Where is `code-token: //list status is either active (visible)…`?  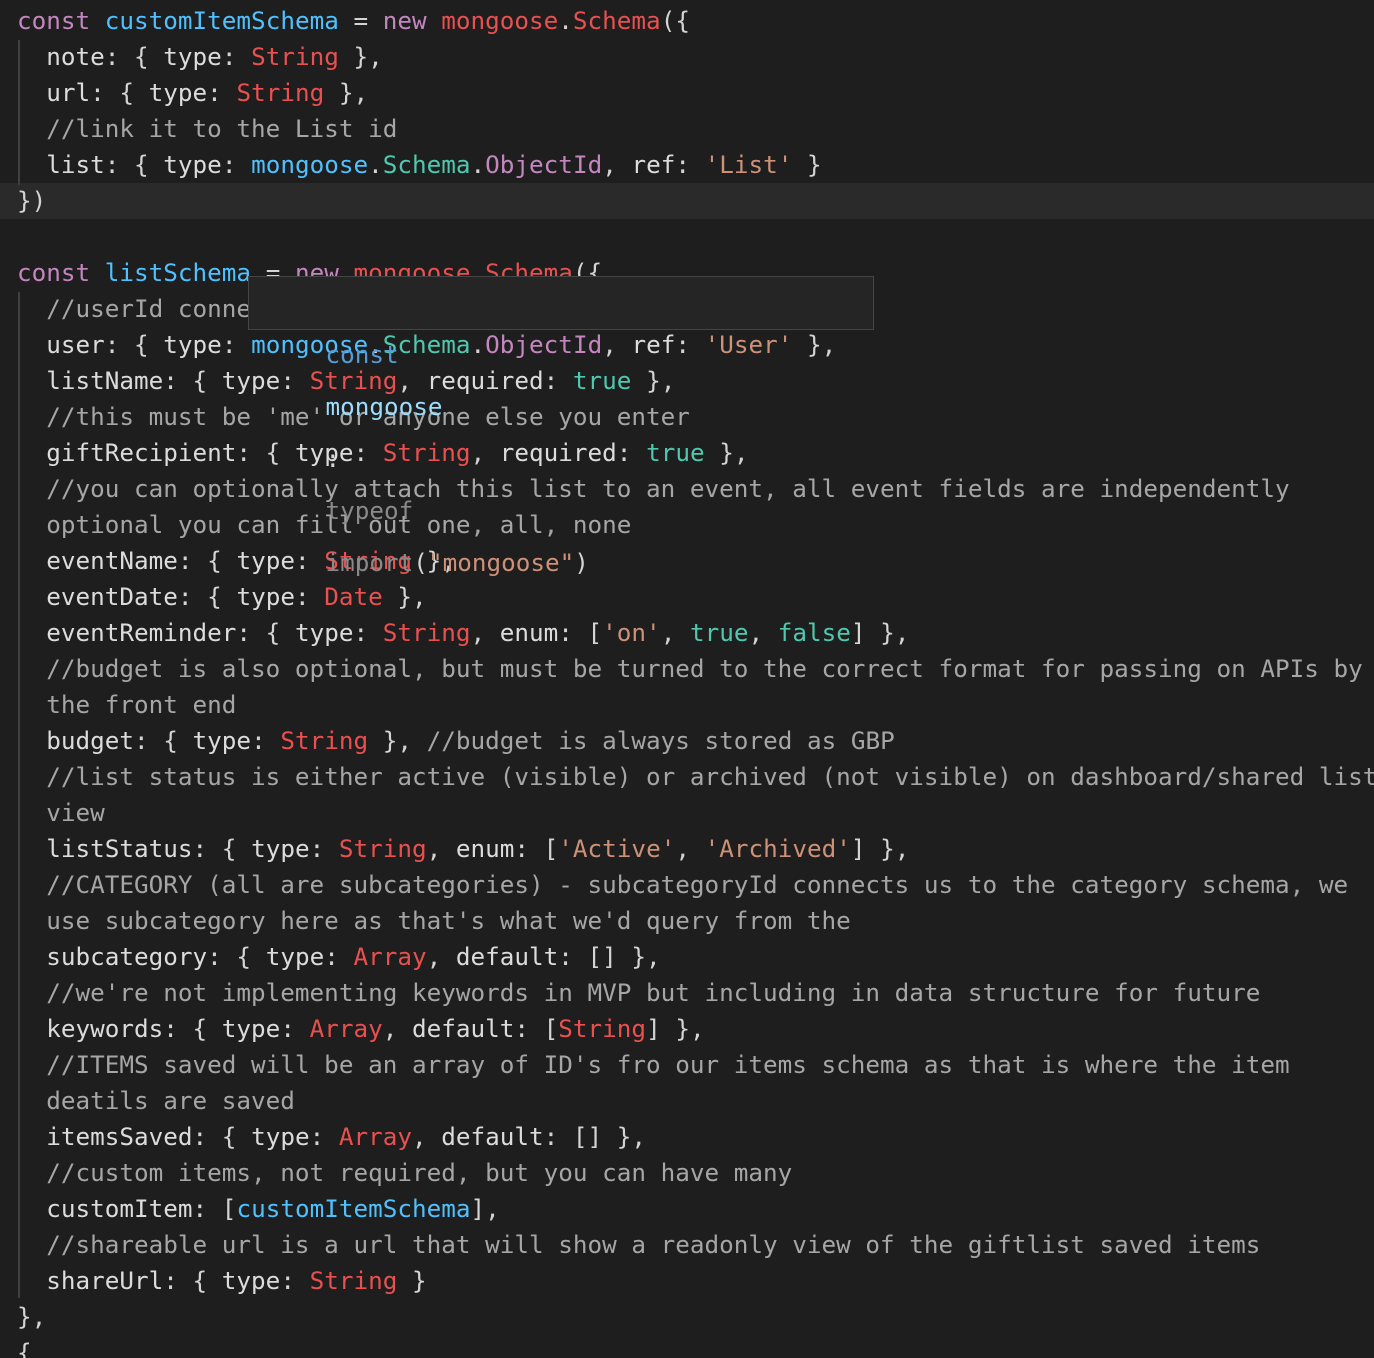 code-token: //list status is either active (visible)… is located at coordinates (695, 776).